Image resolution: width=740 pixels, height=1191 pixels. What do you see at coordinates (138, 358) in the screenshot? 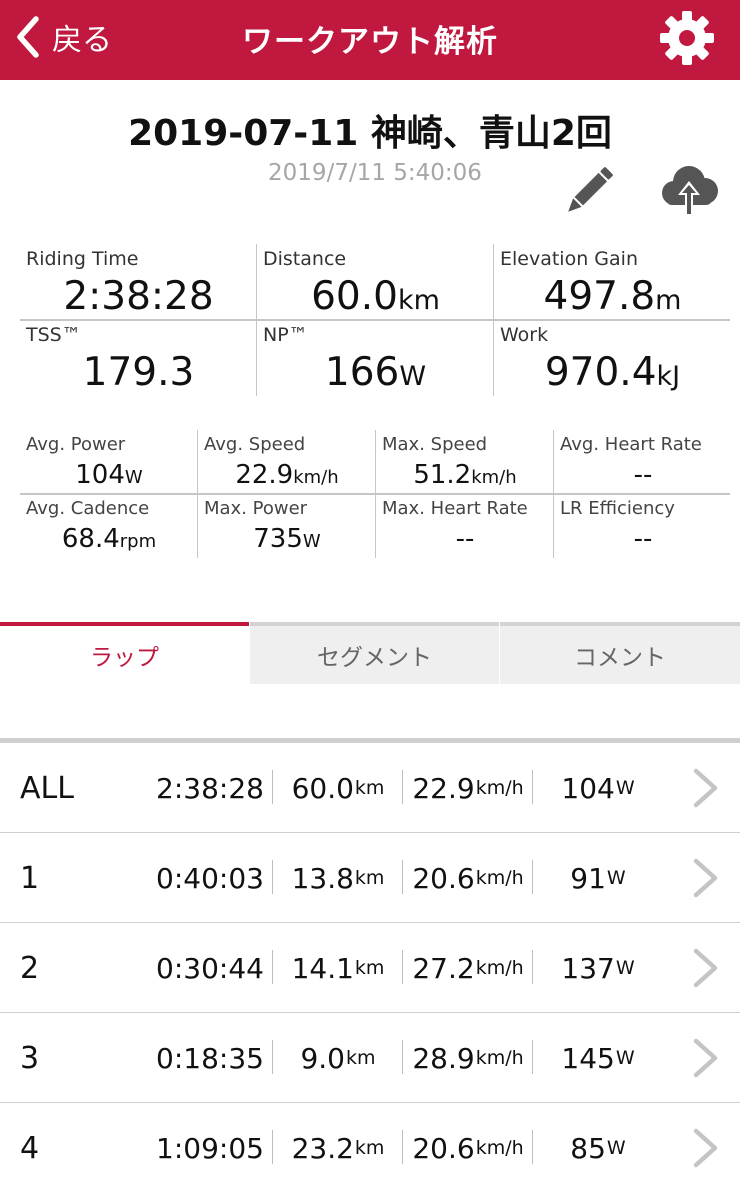
I see `stat-tss: TSS™ 179.3` at bounding box center [138, 358].